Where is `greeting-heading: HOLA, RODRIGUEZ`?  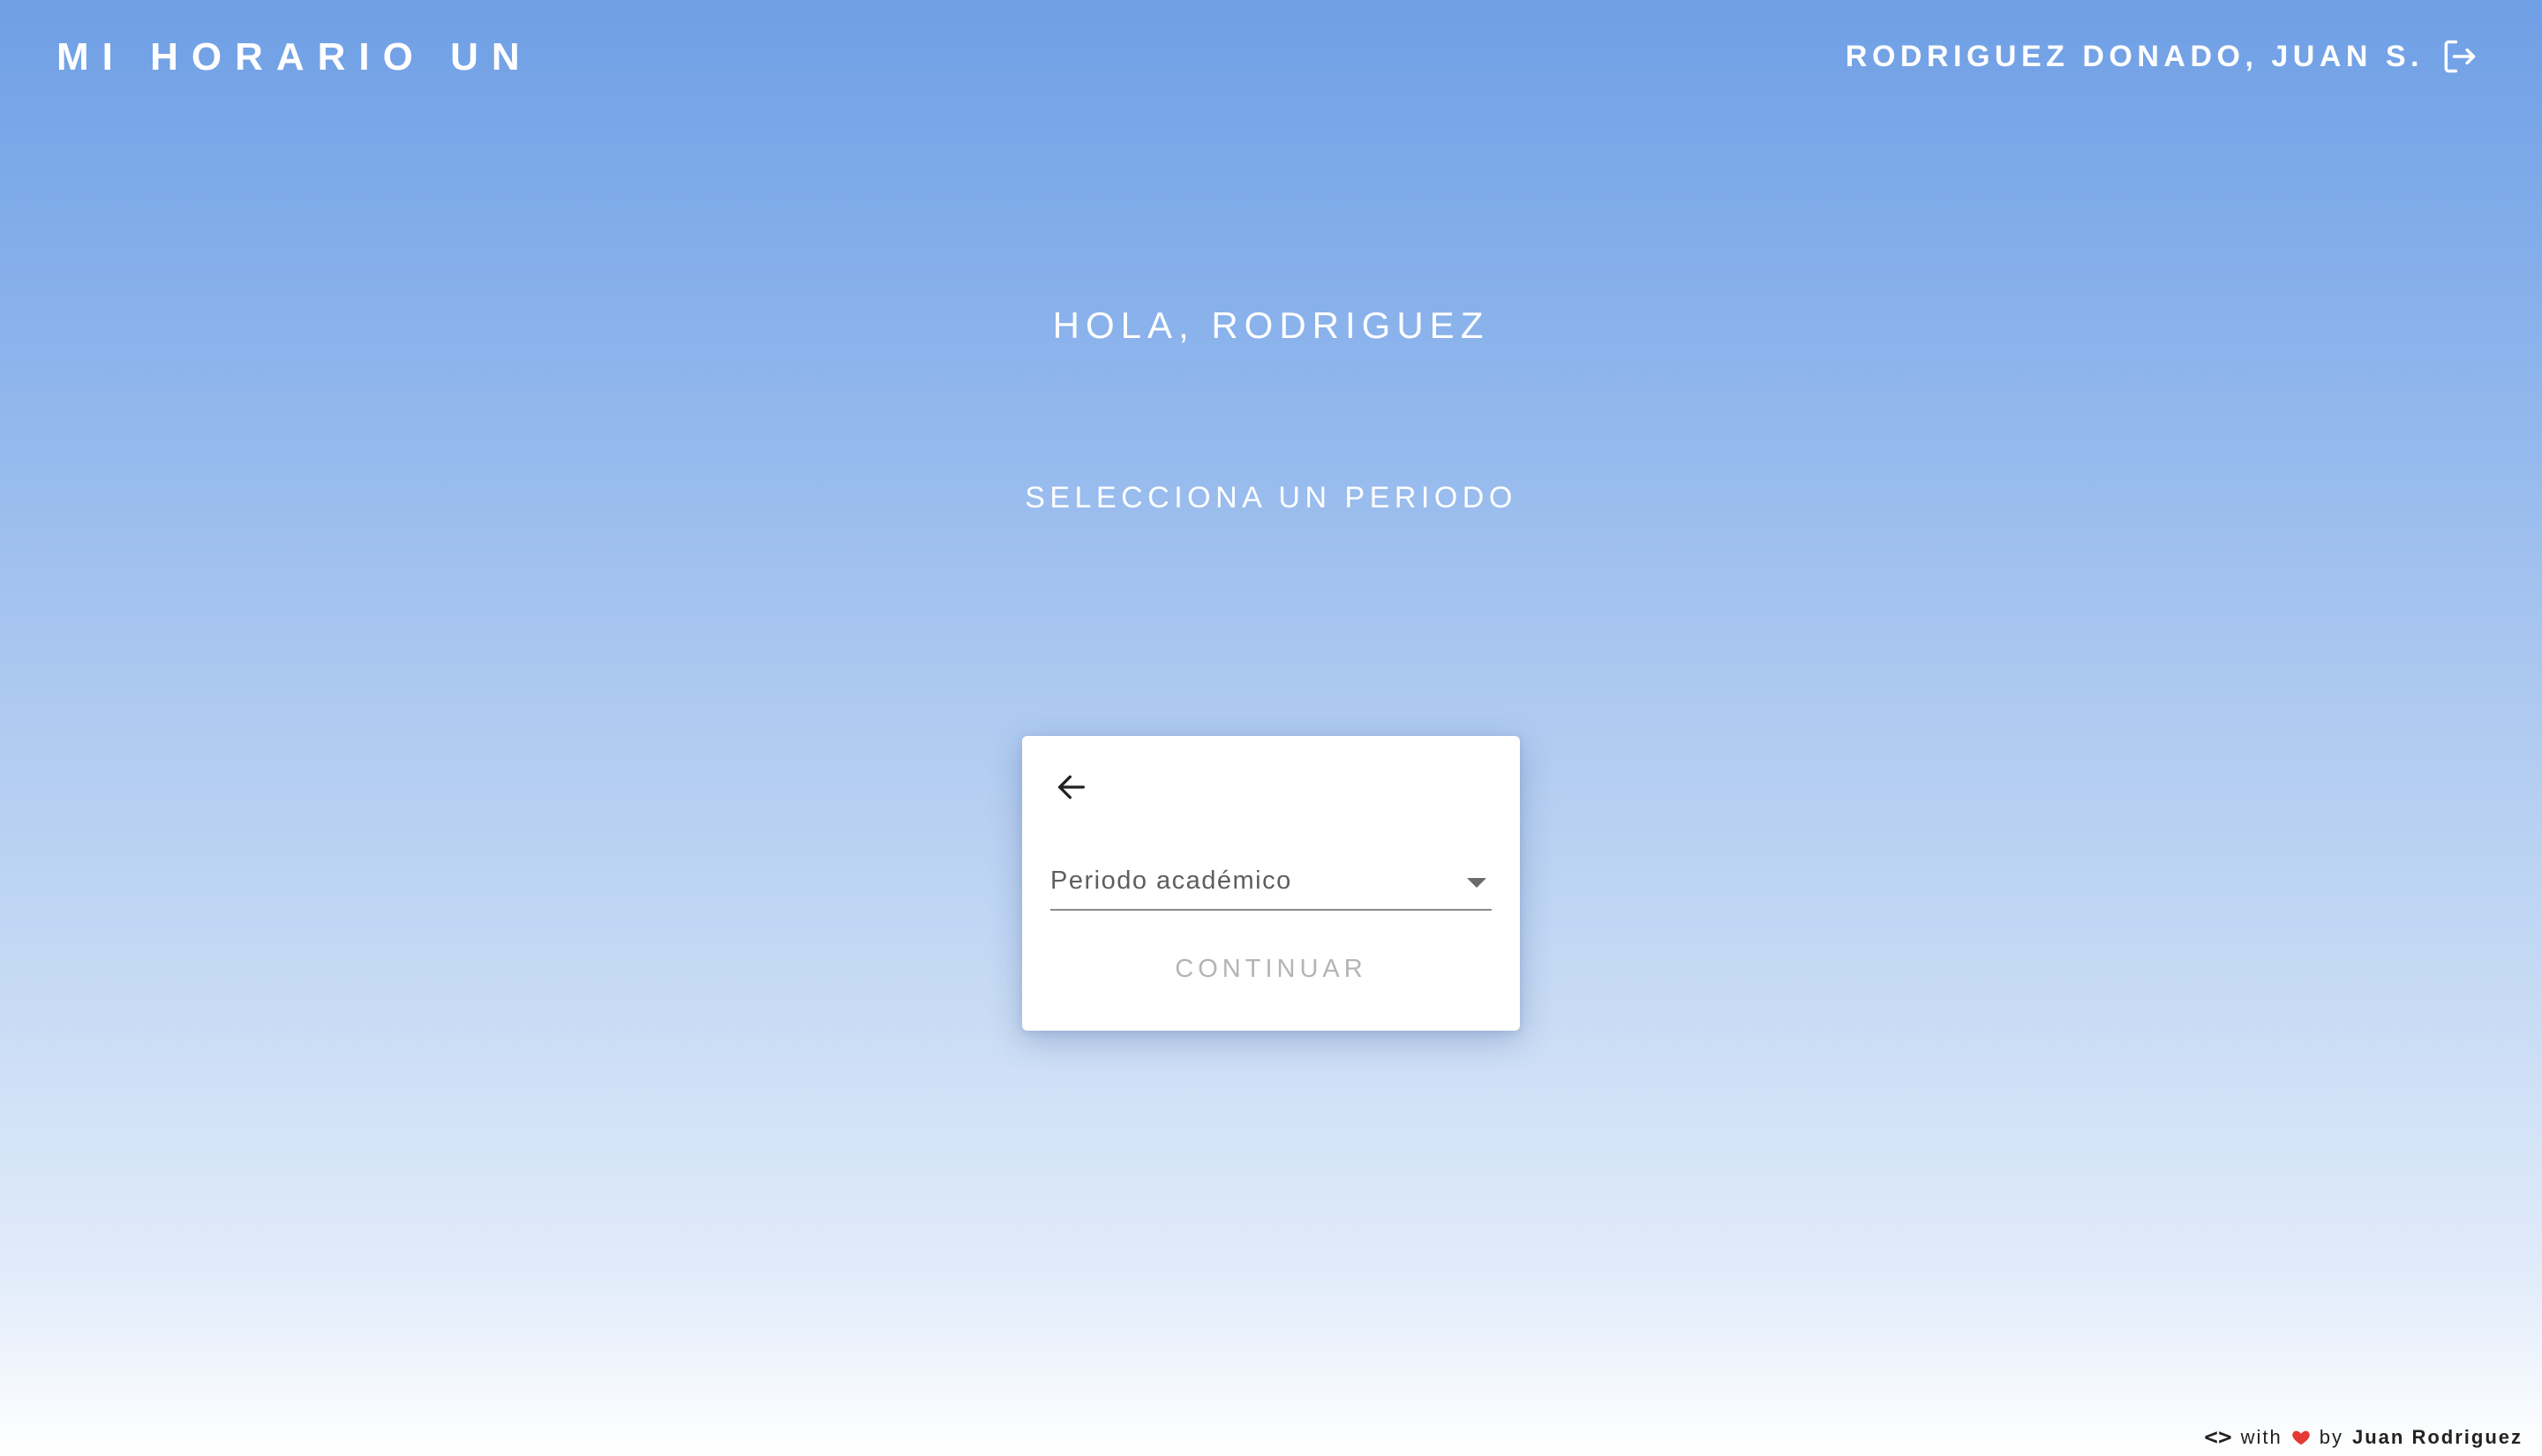
greeting-heading: HOLA, RODRIGUEZ is located at coordinates (1271, 325).